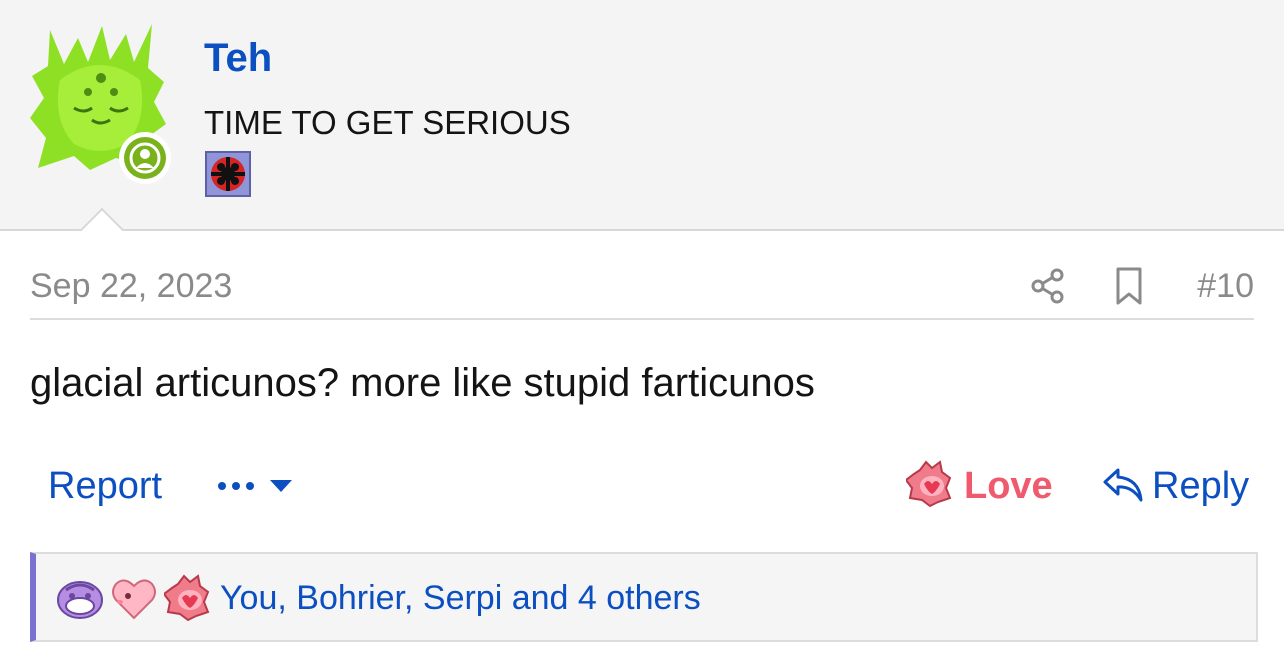  What do you see at coordinates (131, 286) in the screenshot?
I see `post-date: Sep 22, 2023` at bounding box center [131, 286].